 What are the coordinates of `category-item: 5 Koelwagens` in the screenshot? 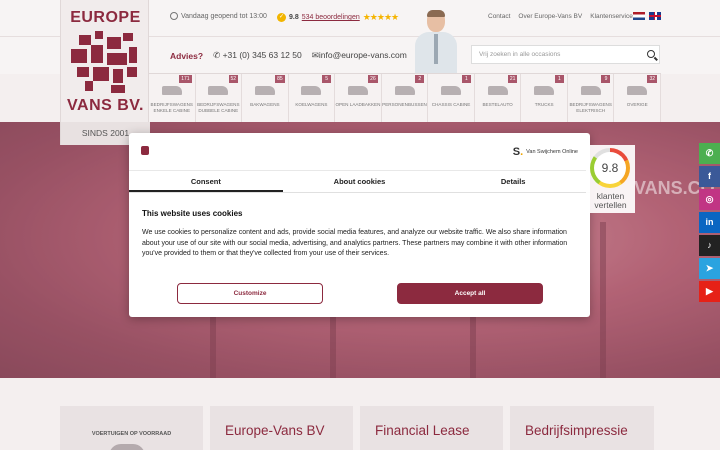 It's located at (312, 98).